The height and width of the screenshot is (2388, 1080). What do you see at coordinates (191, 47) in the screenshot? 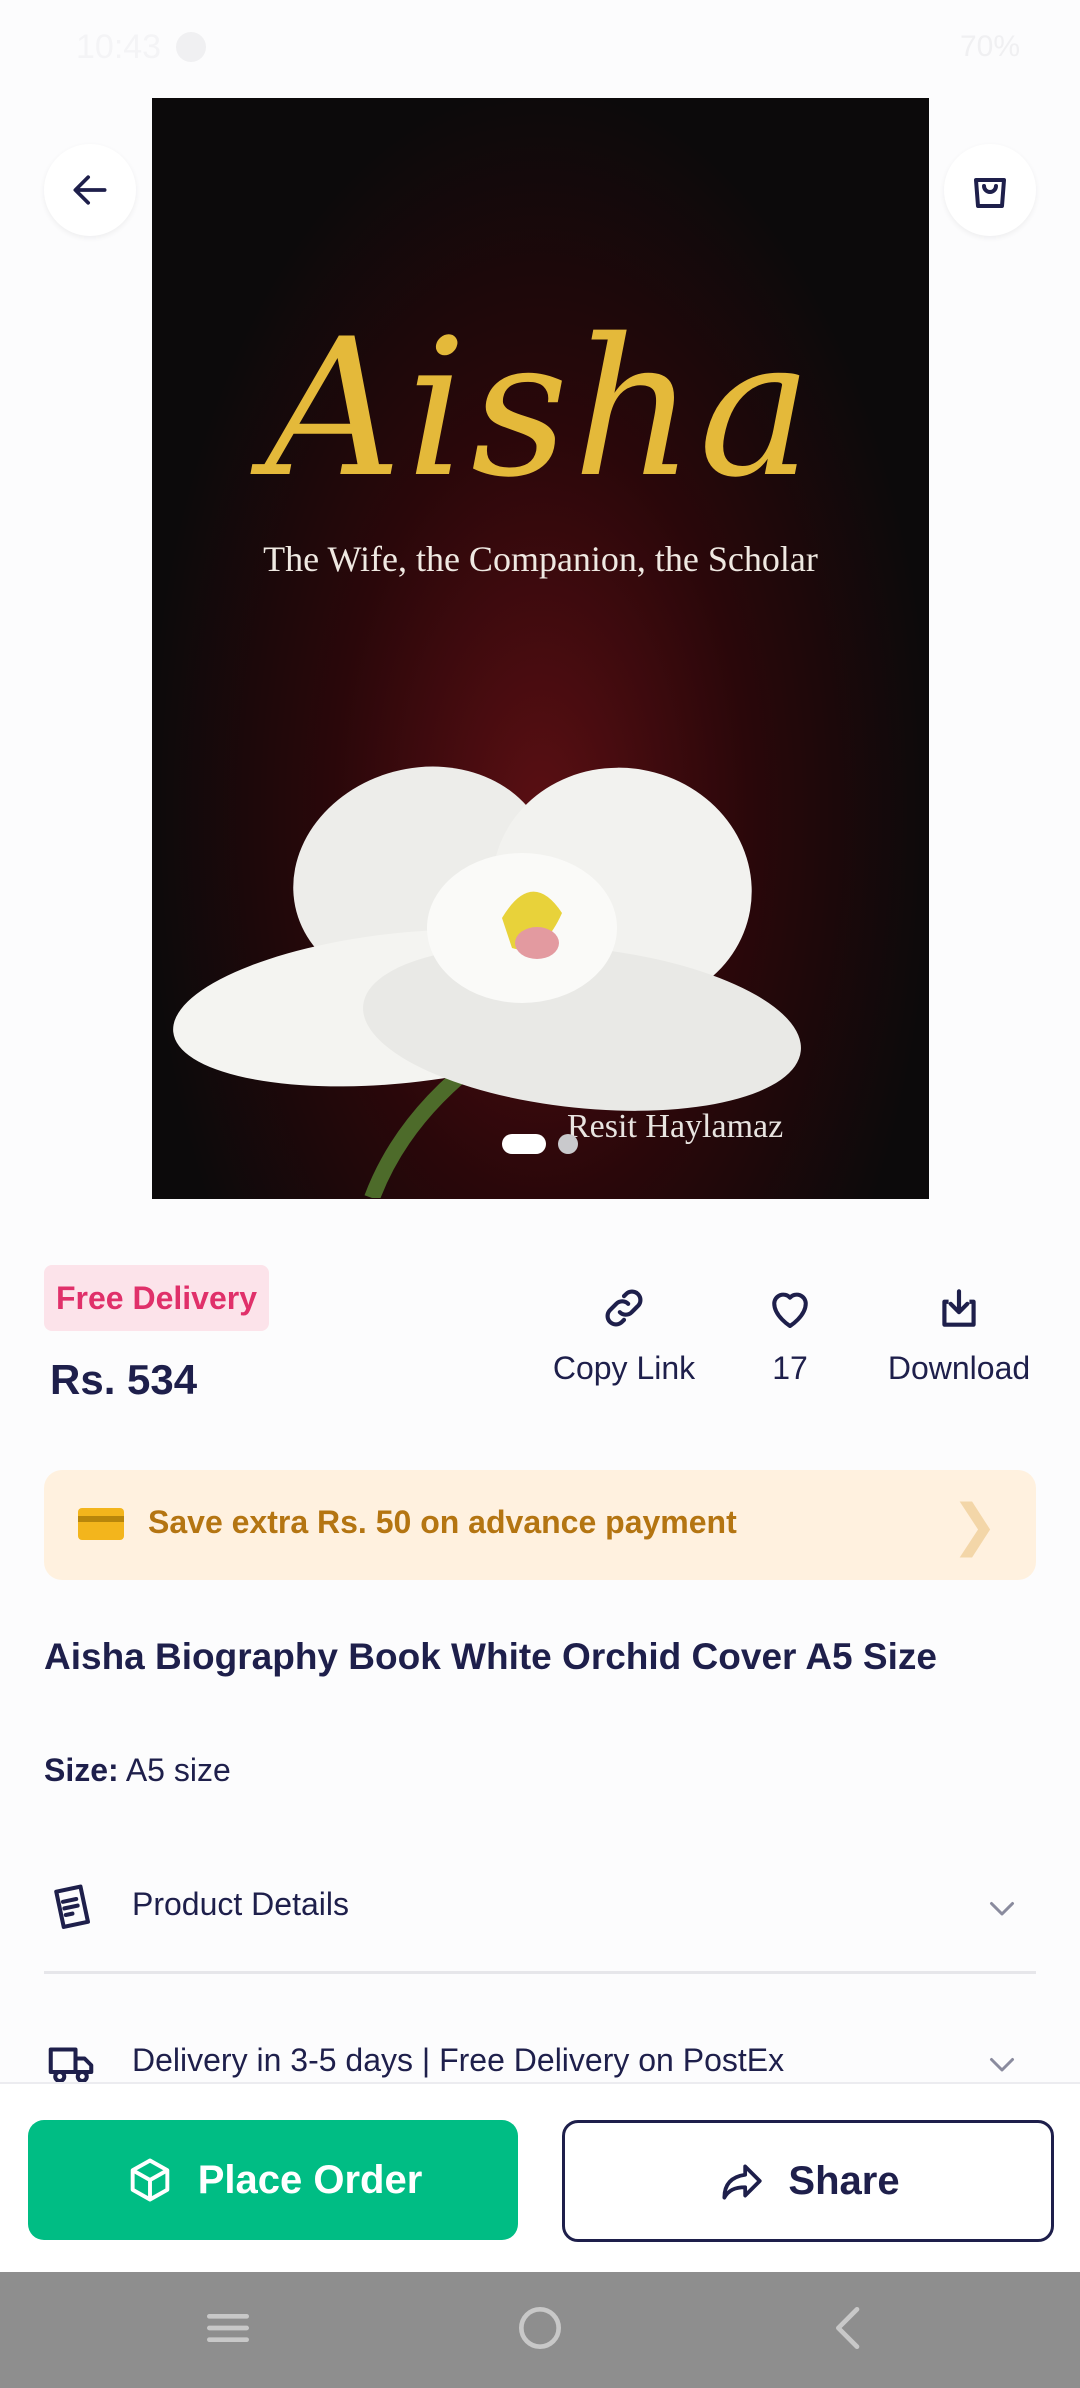
I see `notification-icon` at bounding box center [191, 47].